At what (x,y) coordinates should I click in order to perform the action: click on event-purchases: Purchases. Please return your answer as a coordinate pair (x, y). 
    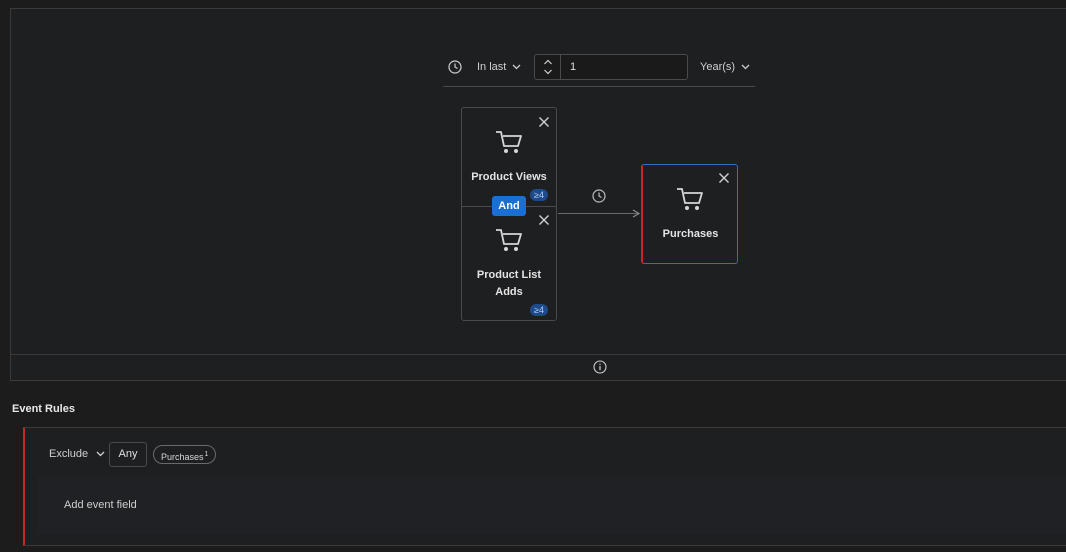
    Looking at the image, I should click on (689, 214).